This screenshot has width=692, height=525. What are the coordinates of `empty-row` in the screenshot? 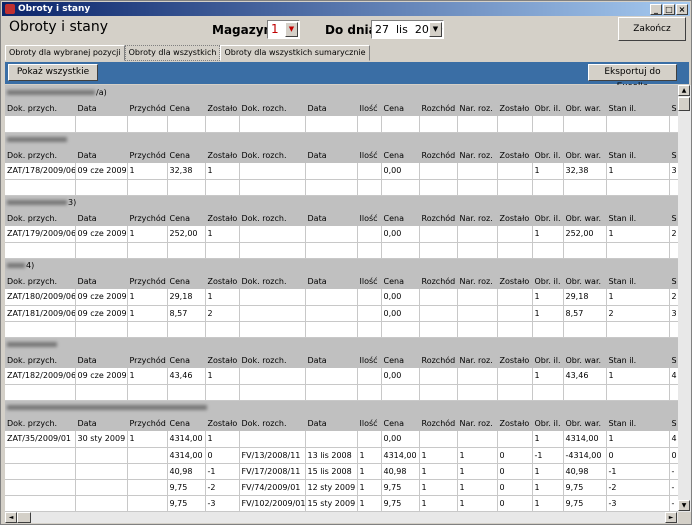 It's located at (341, 250).